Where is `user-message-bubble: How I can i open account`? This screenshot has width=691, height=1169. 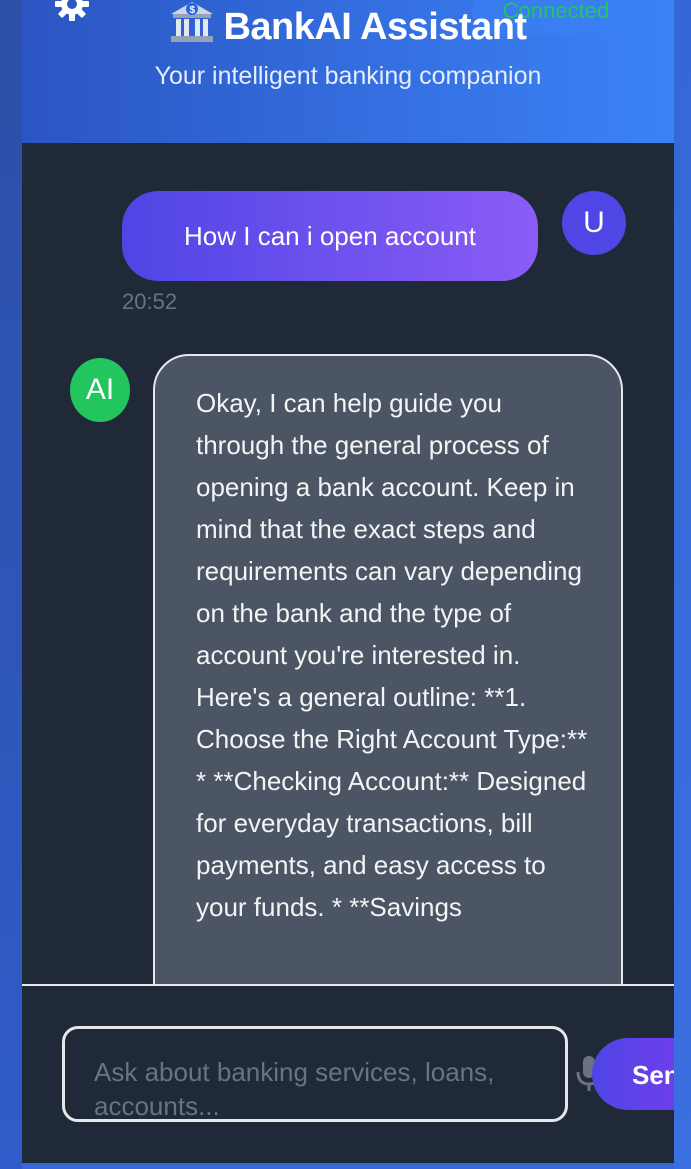 user-message-bubble: How I can i open account is located at coordinates (330, 236).